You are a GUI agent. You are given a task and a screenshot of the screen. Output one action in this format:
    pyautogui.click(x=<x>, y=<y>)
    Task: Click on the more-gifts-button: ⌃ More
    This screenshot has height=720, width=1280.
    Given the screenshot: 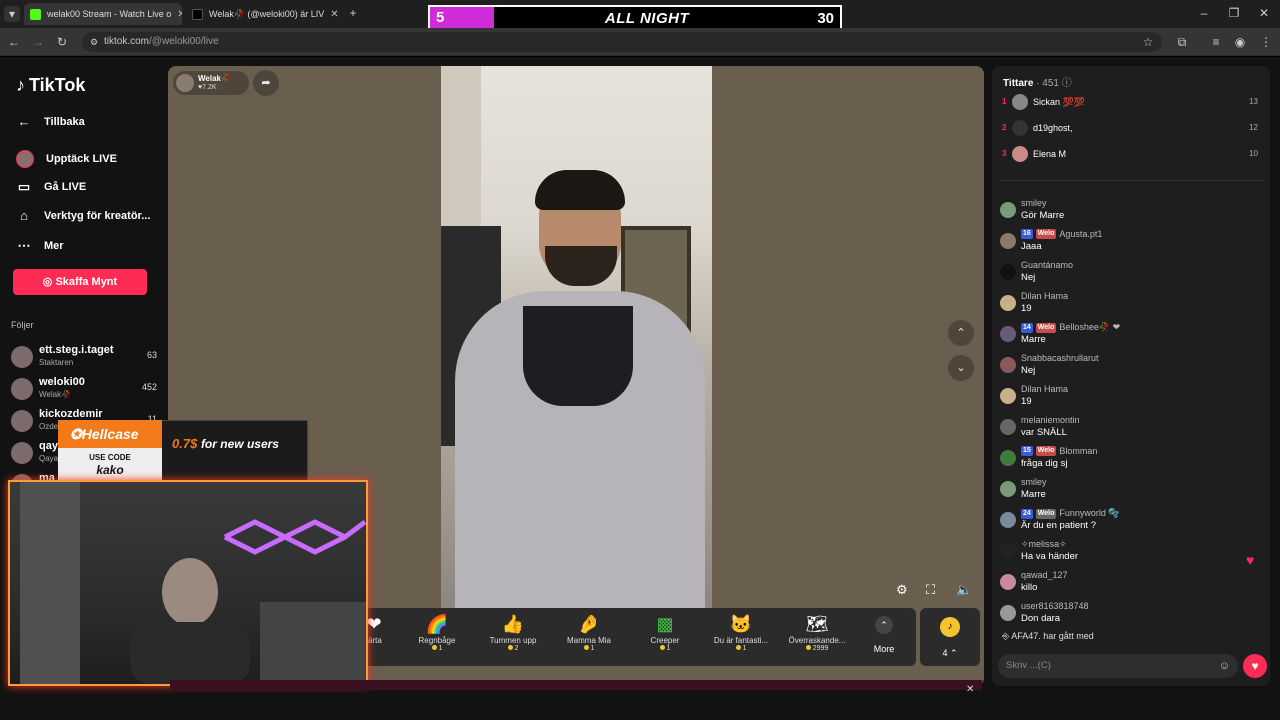 What is the action you would take?
    pyautogui.click(x=884, y=635)
    